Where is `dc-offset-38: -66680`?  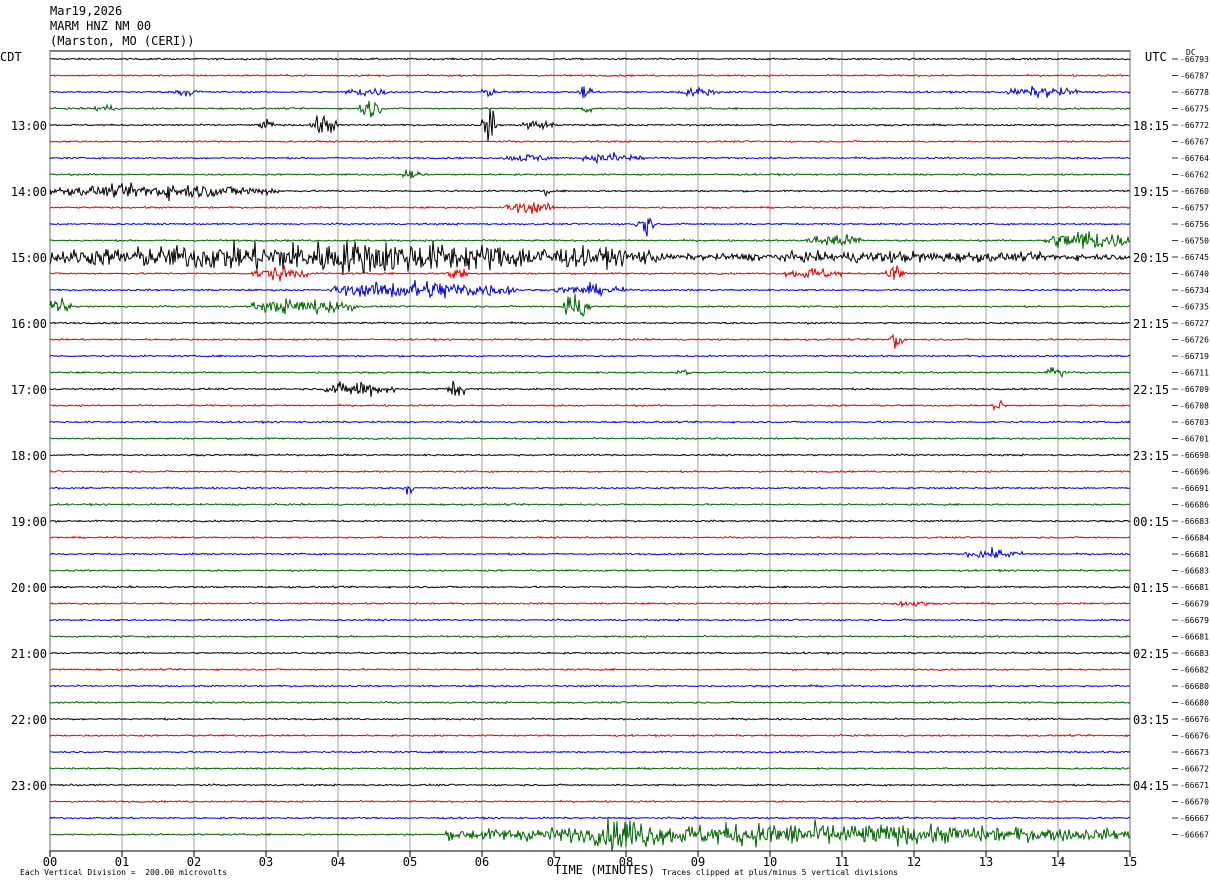 dc-offset-38: -66680 is located at coordinates (1194, 686).